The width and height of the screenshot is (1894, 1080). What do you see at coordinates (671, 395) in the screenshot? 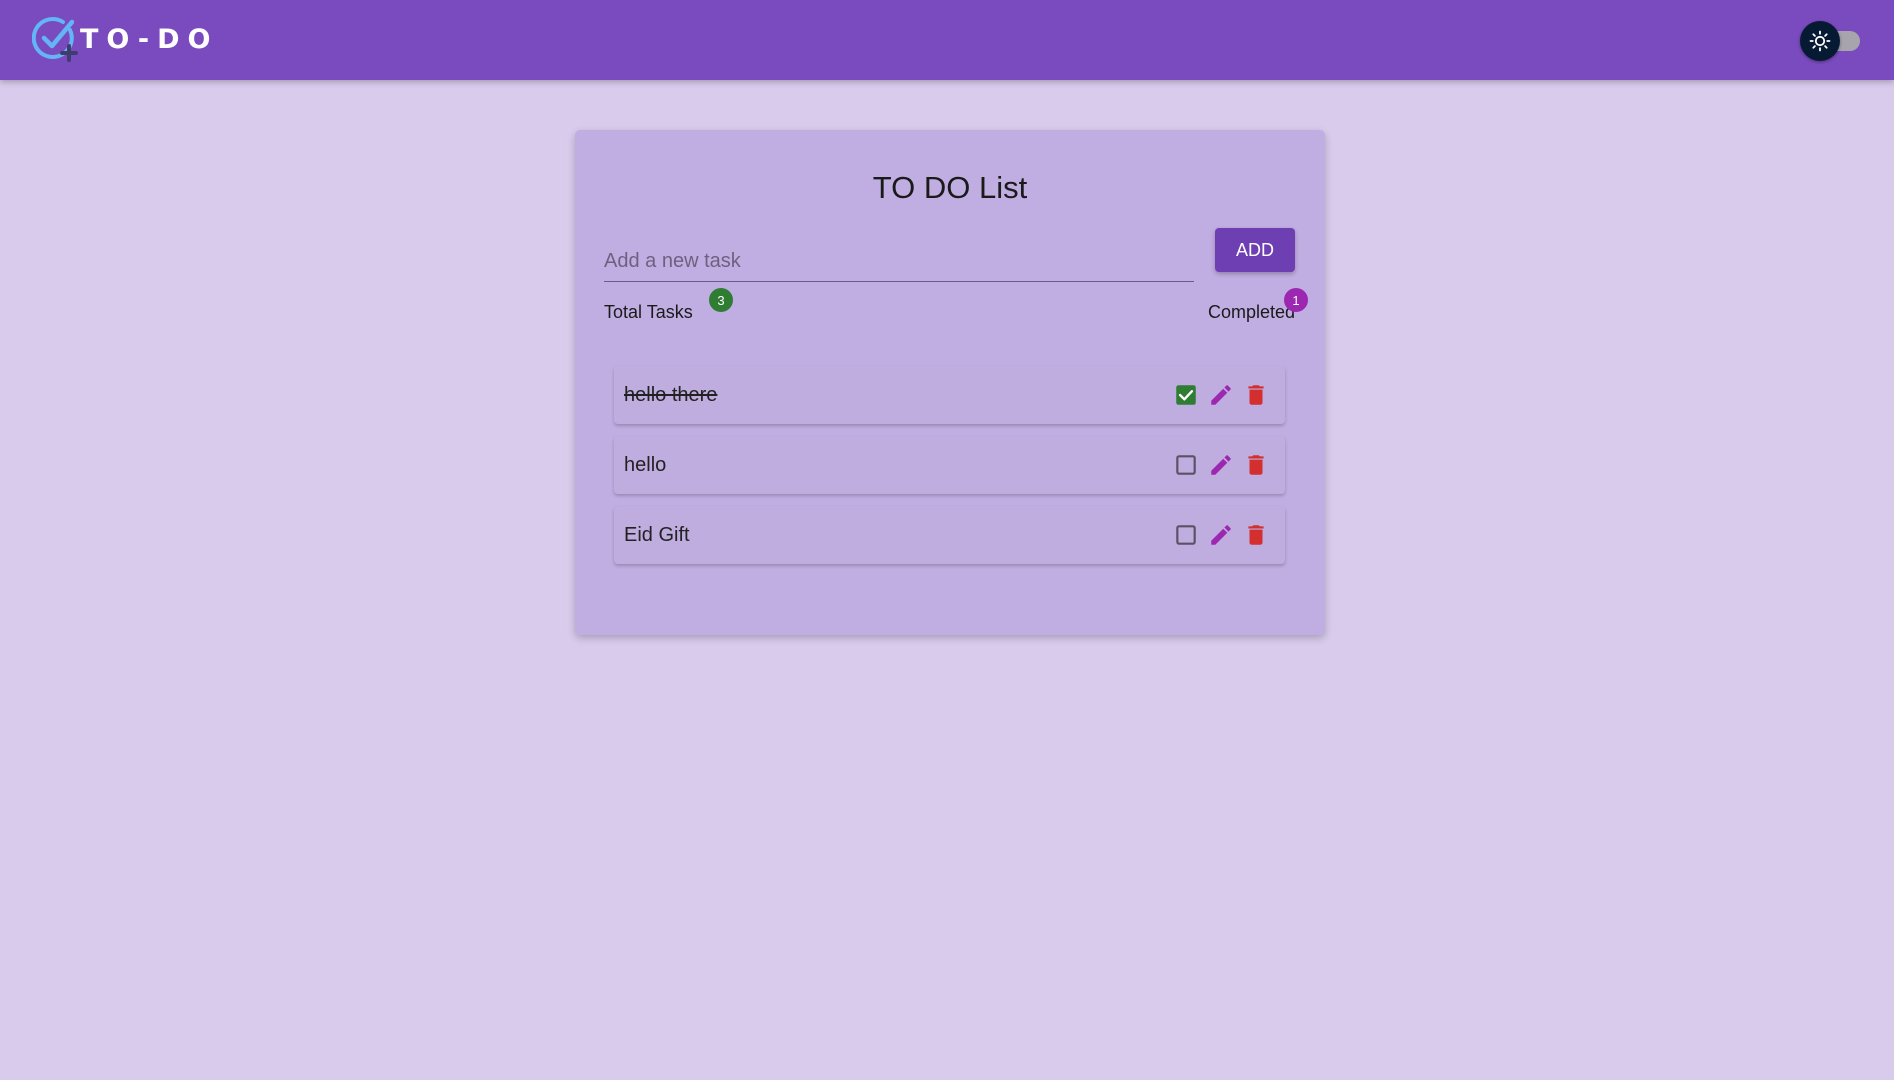
I see `task-text: hello there` at bounding box center [671, 395].